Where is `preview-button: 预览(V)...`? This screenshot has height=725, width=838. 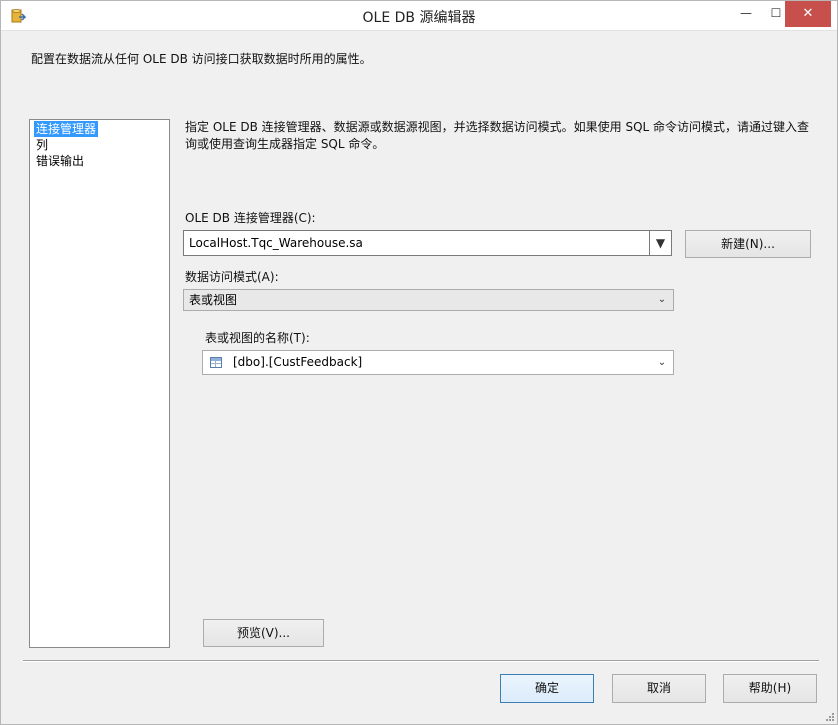
preview-button: 预览(V)... is located at coordinates (263, 633).